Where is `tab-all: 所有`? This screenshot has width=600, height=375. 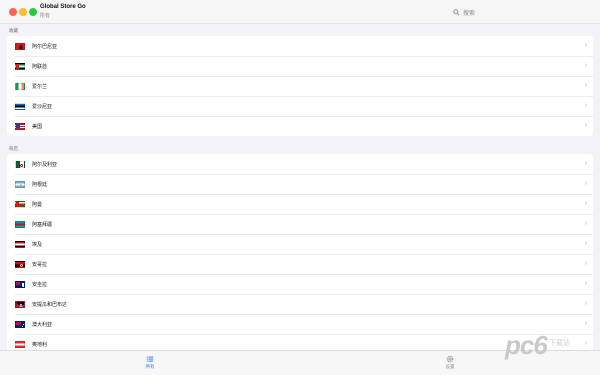 tab-all: 所有 is located at coordinates (150, 362).